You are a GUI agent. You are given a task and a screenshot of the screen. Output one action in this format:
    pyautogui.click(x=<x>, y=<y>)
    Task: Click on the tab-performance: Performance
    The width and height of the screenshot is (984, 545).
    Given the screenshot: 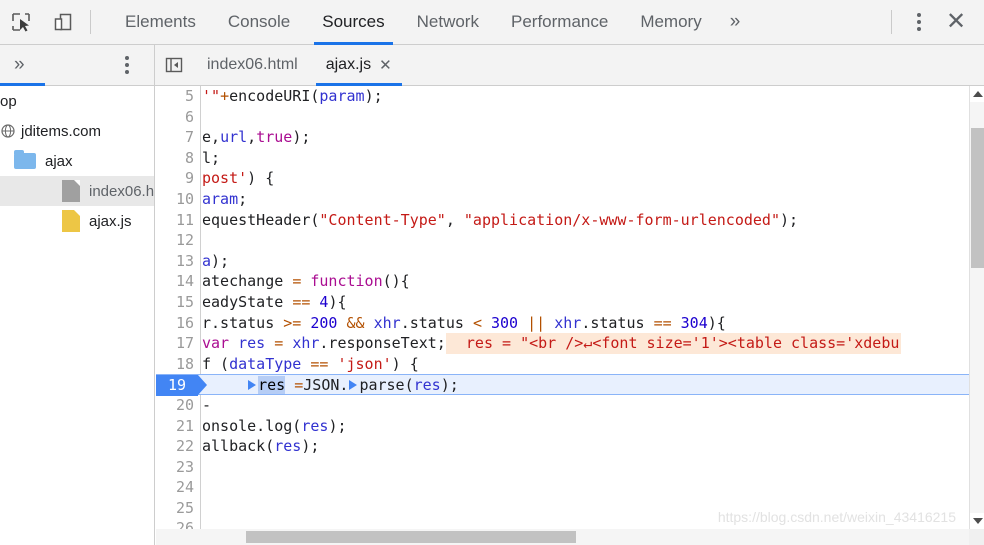 What is the action you would take?
    pyautogui.click(x=559, y=22)
    